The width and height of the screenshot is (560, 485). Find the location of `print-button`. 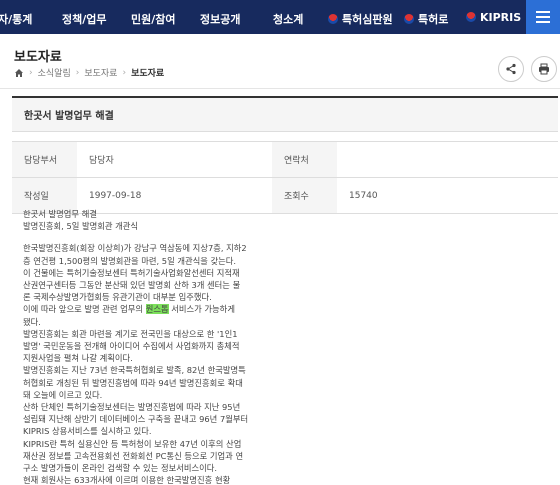

print-button is located at coordinates (544, 69).